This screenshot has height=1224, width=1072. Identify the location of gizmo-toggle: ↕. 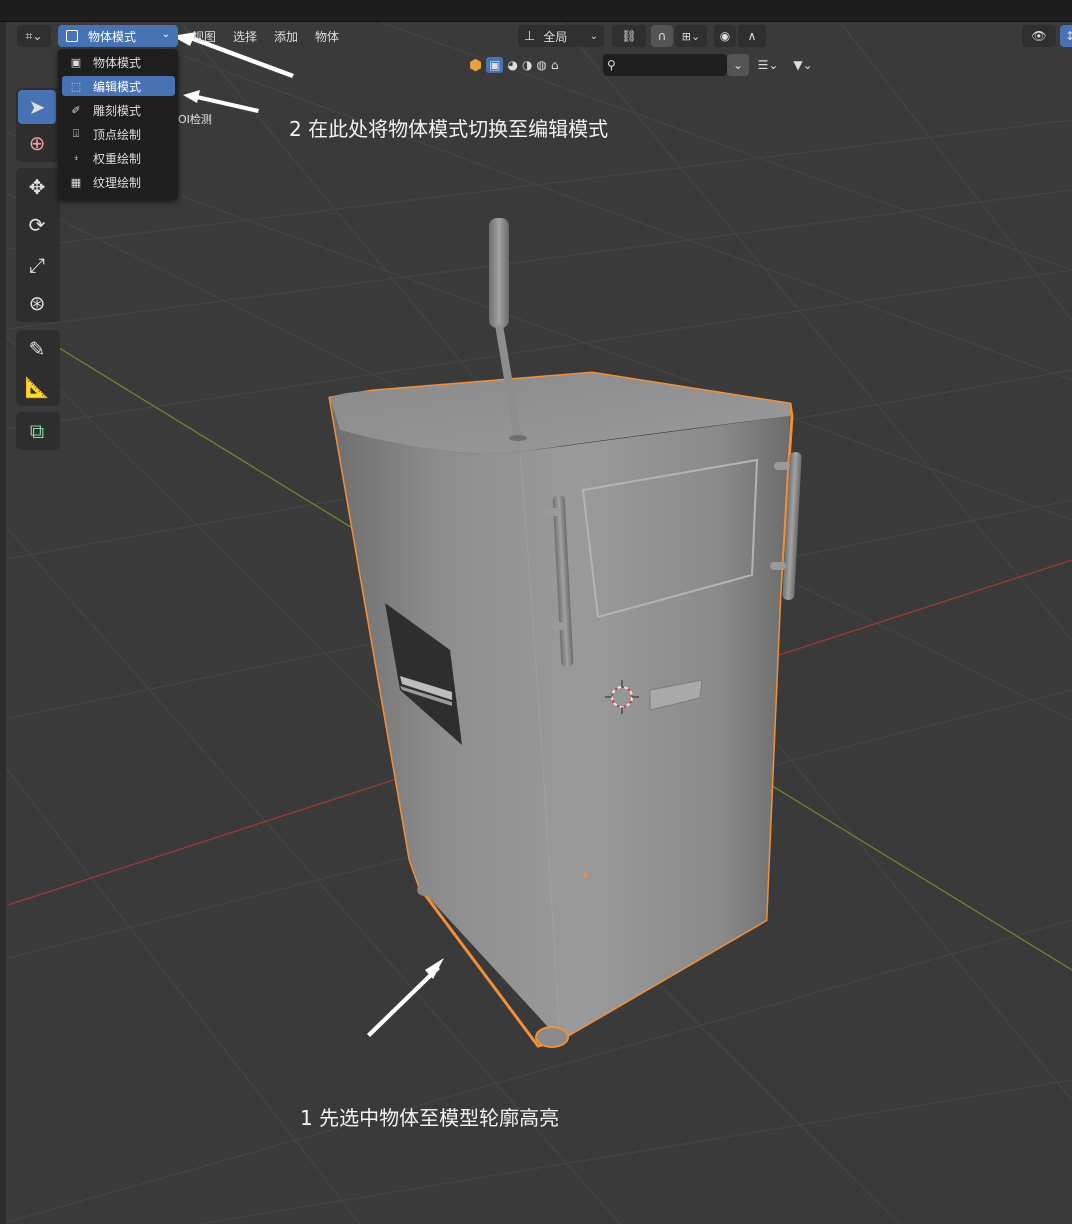
(1066, 36).